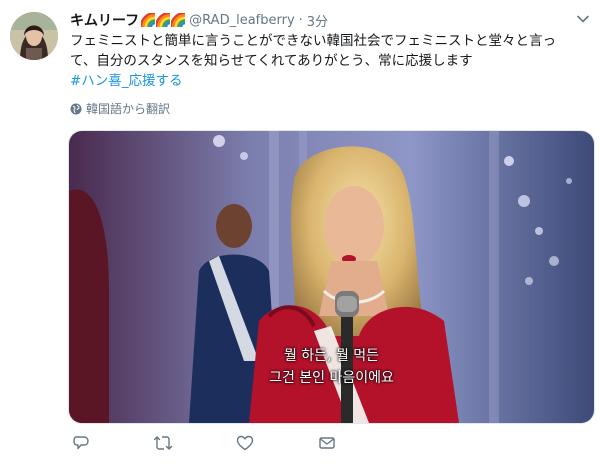  I want to click on retweet-icon, so click(163, 443).